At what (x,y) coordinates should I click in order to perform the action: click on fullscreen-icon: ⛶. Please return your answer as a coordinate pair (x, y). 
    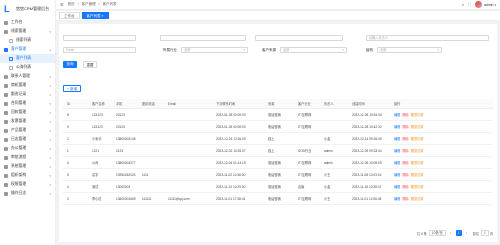
    Looking at the image, I should click on (469, 4).